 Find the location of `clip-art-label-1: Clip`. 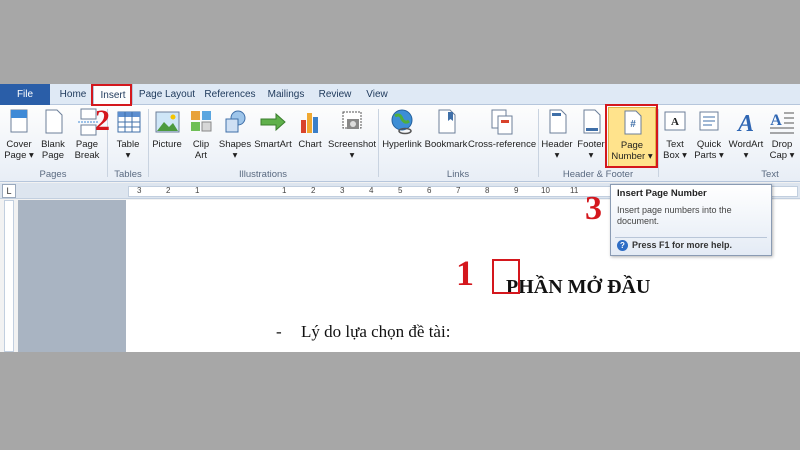

clip-art-label-1: Clip is located at coordinates (201, 144).